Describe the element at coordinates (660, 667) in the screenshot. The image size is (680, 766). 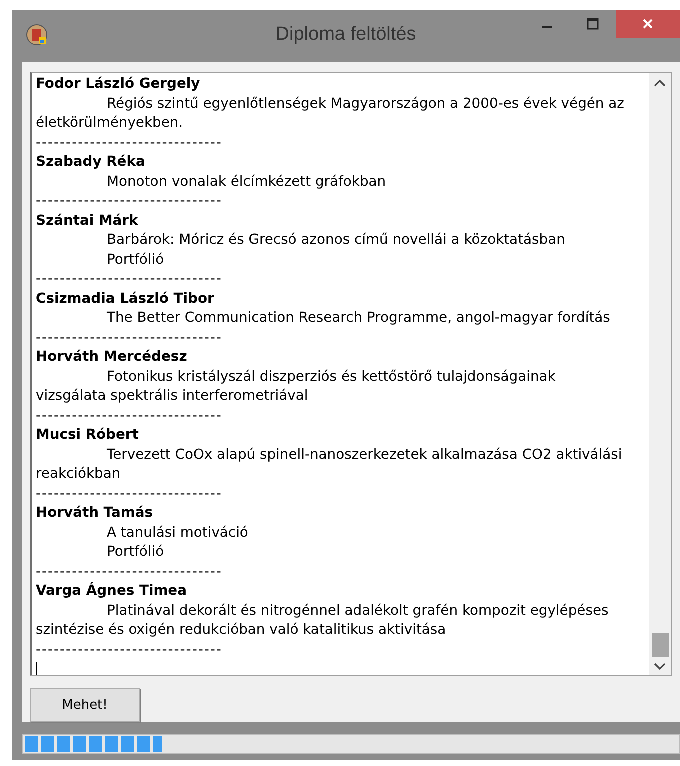
I see `scroll-down-icon` at that location.